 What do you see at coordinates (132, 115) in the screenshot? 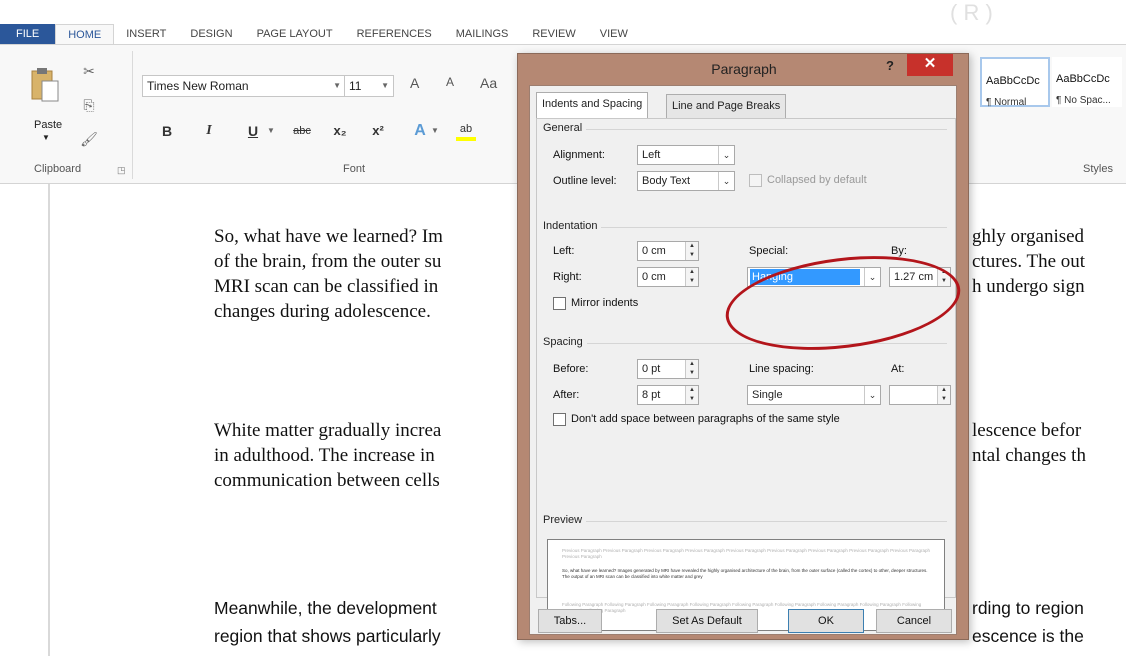
I see `group-divider` at bounding box center [132, 115].